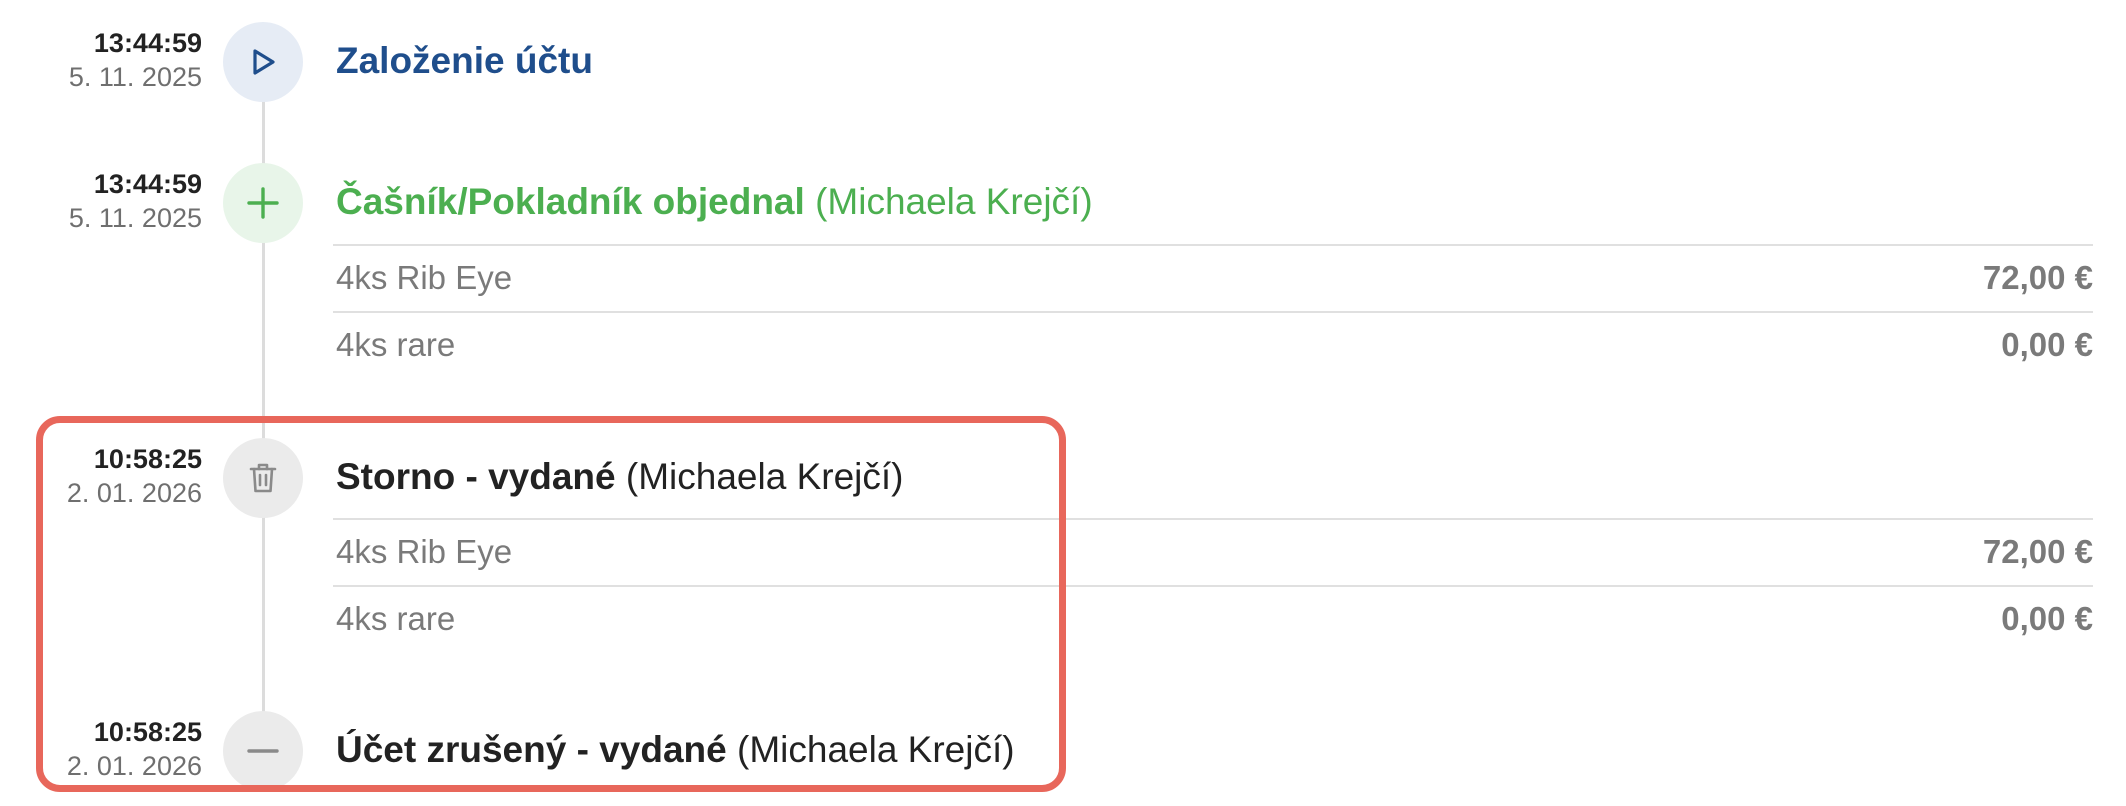 This screenshot has width=2126, height=806. I want to click on order-items-list: 4ks Rib Eye 72,00 € 4ks rare 0,00 €, so click(1213, 311).